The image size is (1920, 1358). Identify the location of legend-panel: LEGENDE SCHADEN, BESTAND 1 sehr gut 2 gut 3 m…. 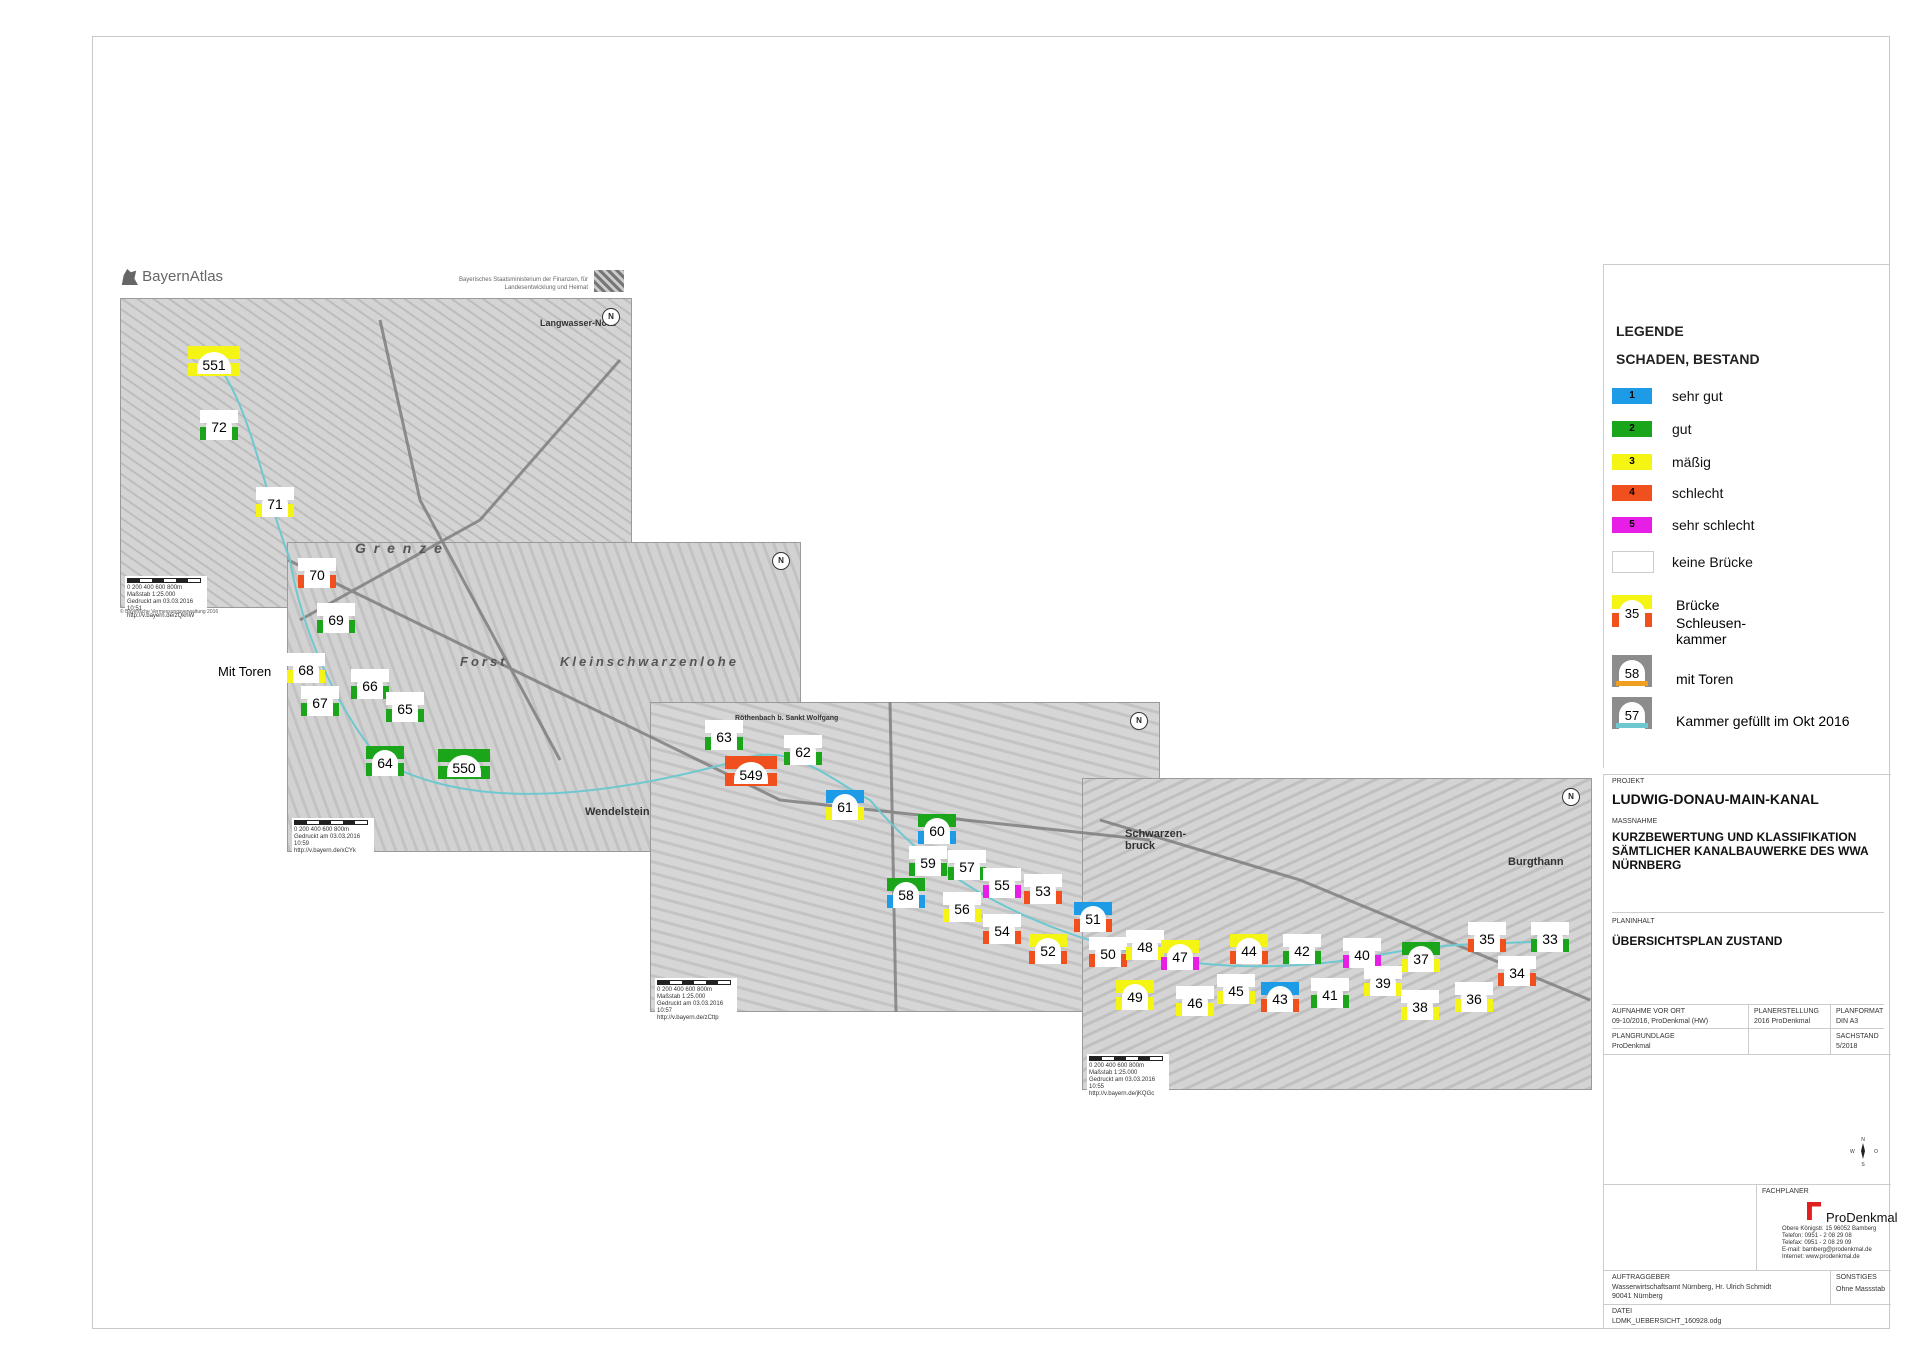
(1746, 516).